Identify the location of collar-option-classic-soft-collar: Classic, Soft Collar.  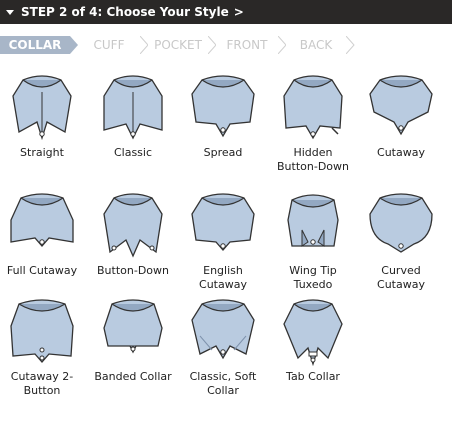
(223, 347).